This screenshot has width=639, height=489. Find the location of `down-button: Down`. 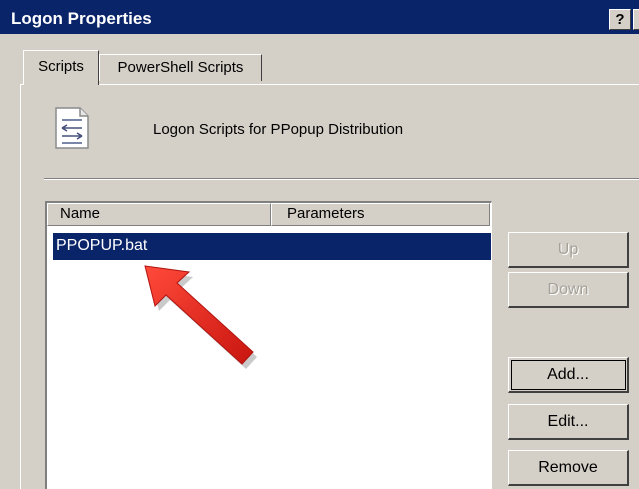

down-button: Down is located at coordinates (568, 290).